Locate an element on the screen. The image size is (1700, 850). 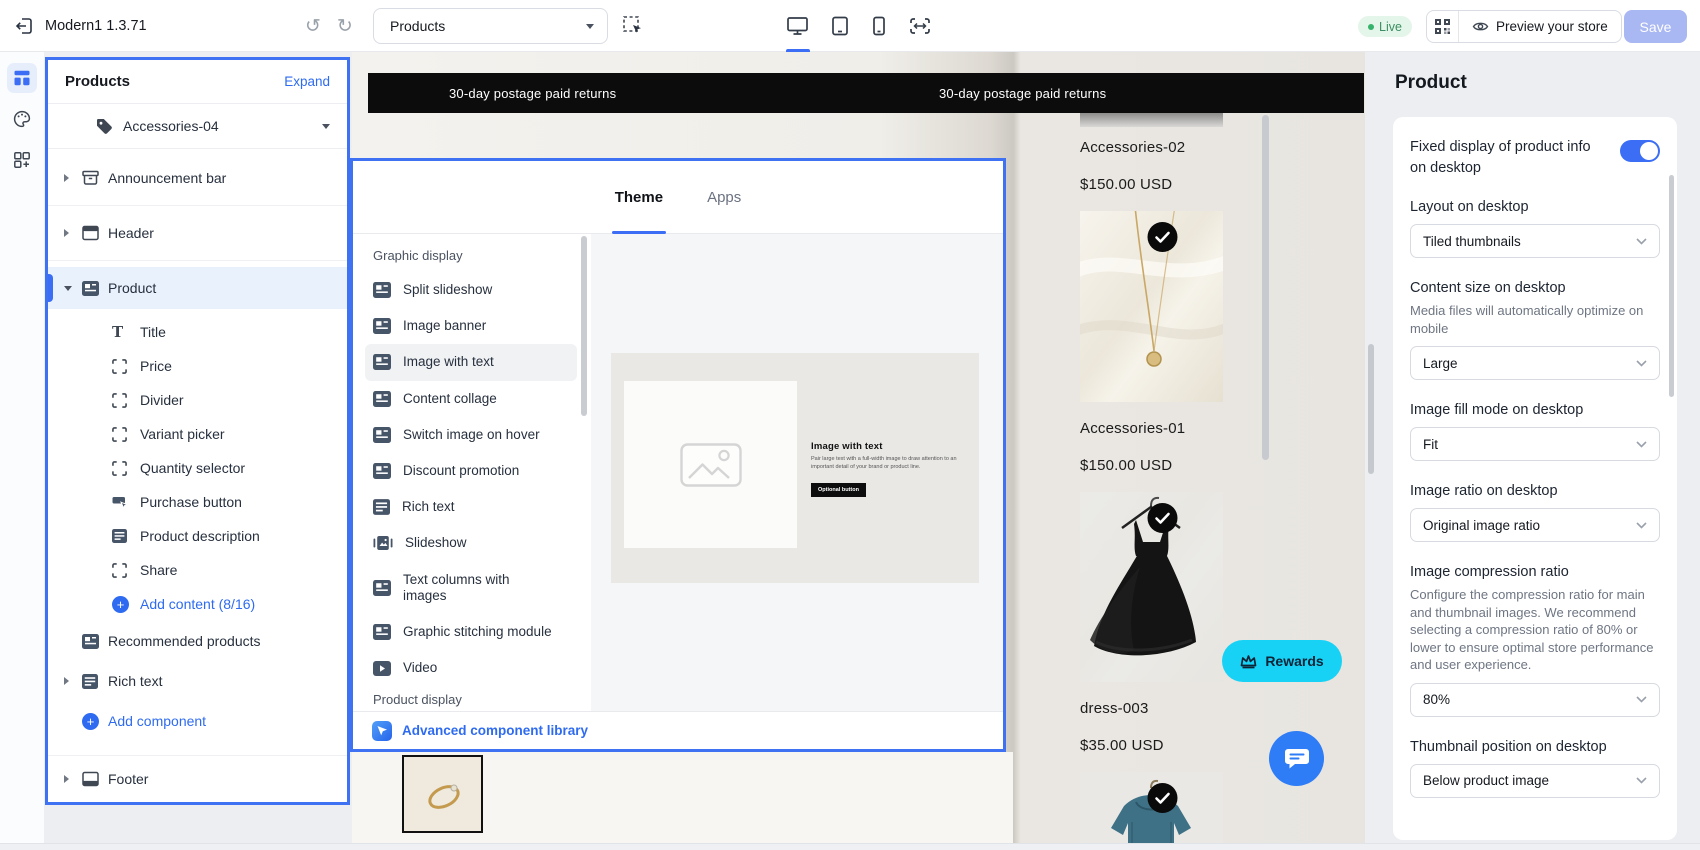
caret-down-icon is located at coordinates (73, 288).